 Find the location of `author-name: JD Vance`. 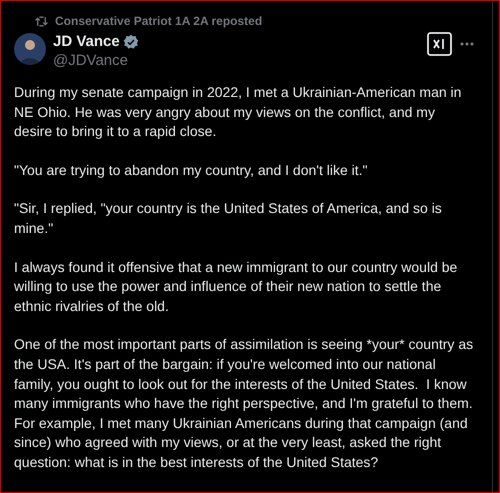

author-name: JD Vance is located at coordinates (86, 41).